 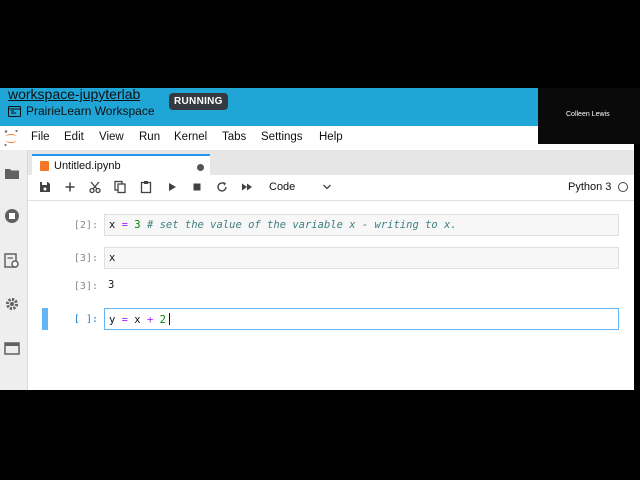 What do you see at coordinates (111, 137) in the screenshot?
I see `menu-view: View` at bounding box center [111, 137].